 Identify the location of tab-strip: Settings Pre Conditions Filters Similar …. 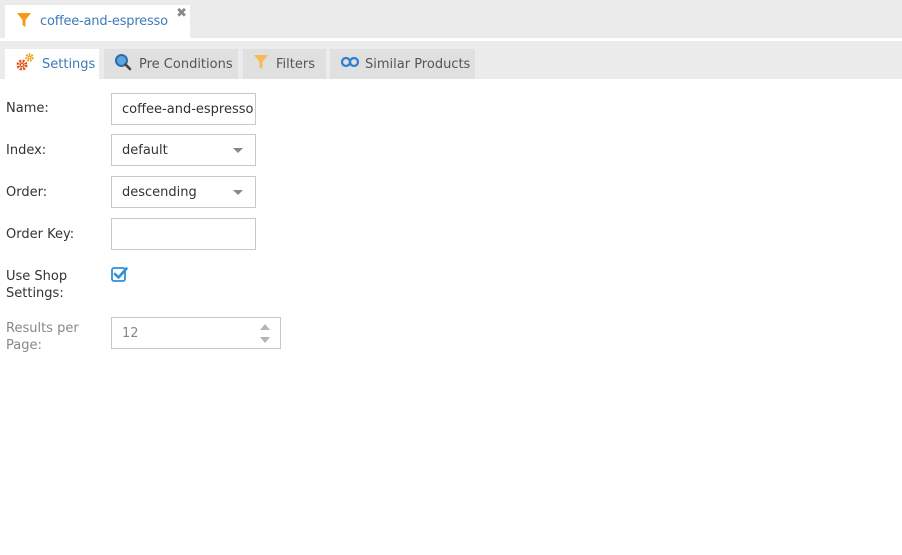
(451, 60).